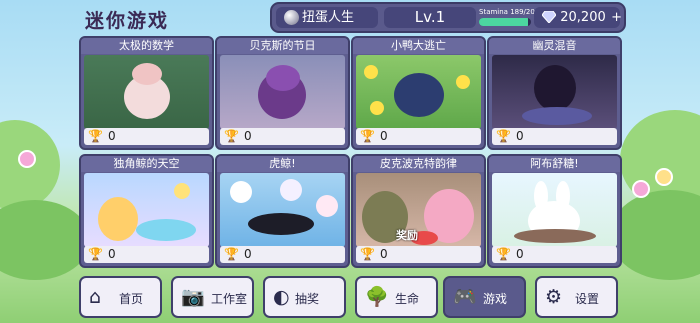  Describe the element at coordinates (465, 297) in the screenshot. I see `gamepad-icon: 🎮` at that location.